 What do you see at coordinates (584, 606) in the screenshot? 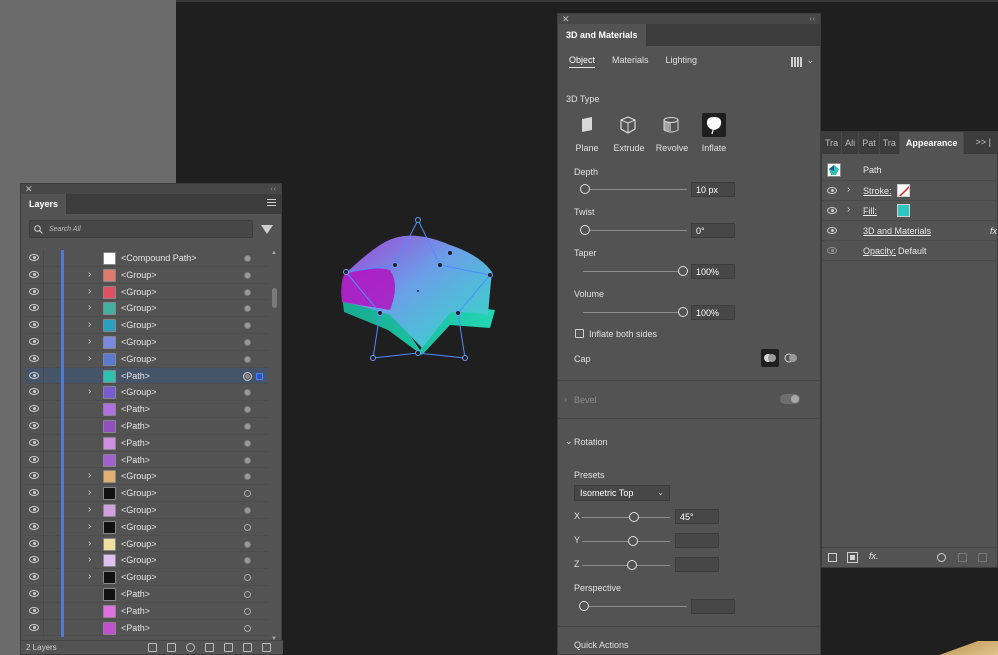
I see `perspective-slider-knob` at bounding box center [584, 606].